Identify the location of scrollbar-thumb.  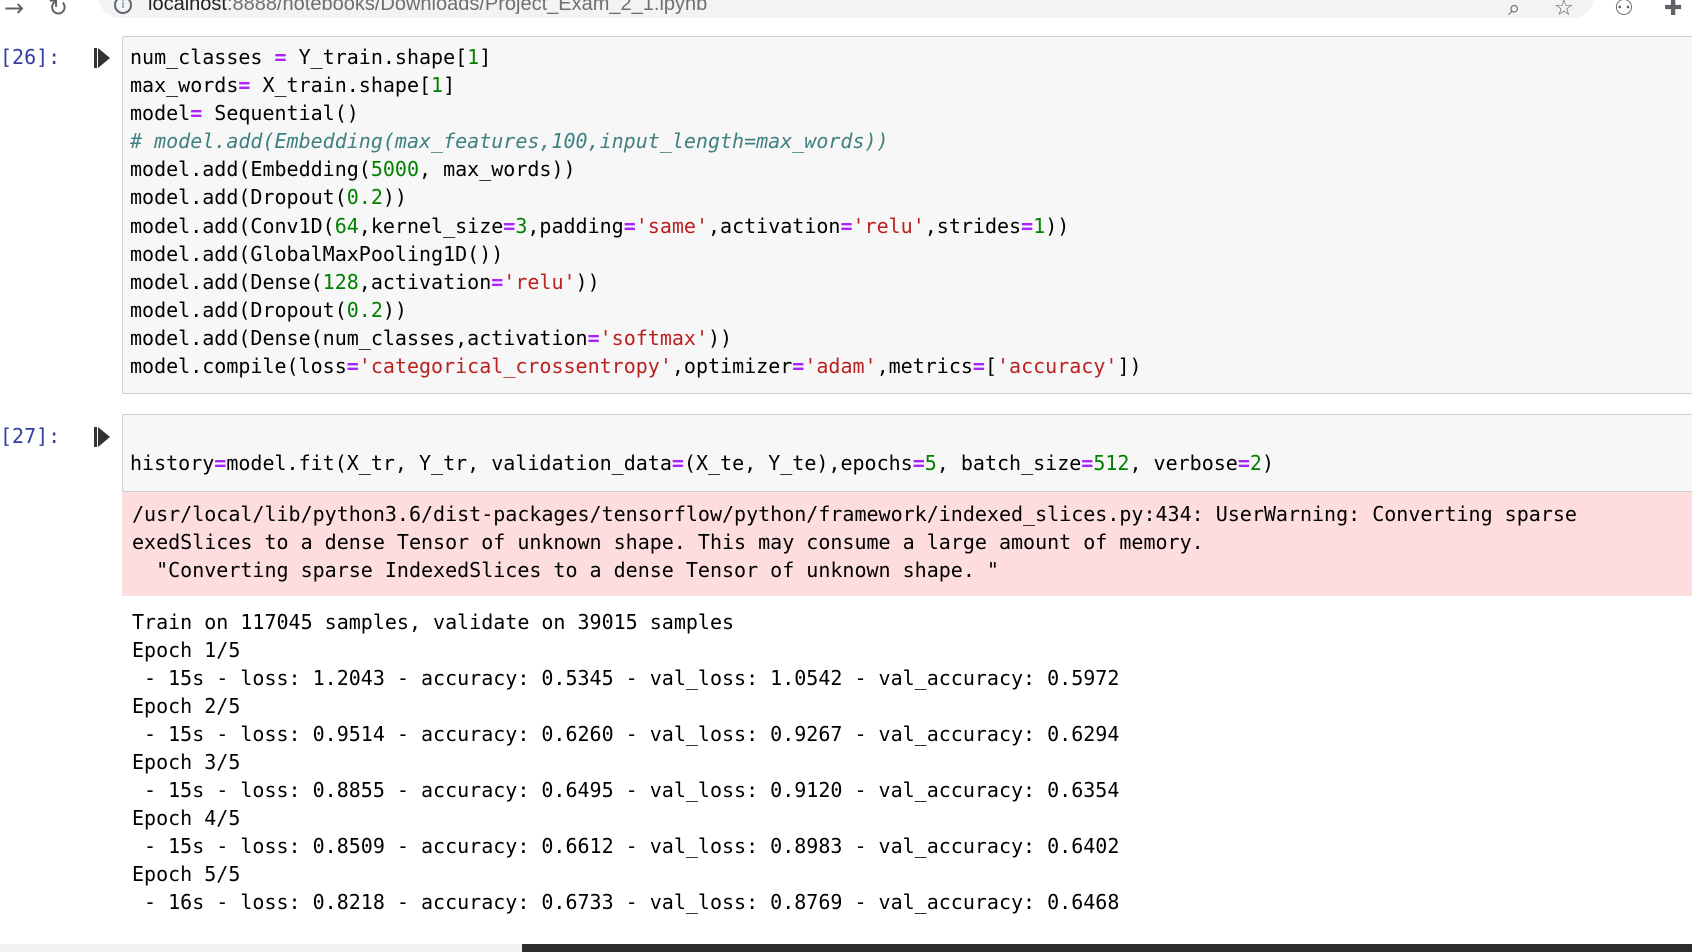
(261, 948).